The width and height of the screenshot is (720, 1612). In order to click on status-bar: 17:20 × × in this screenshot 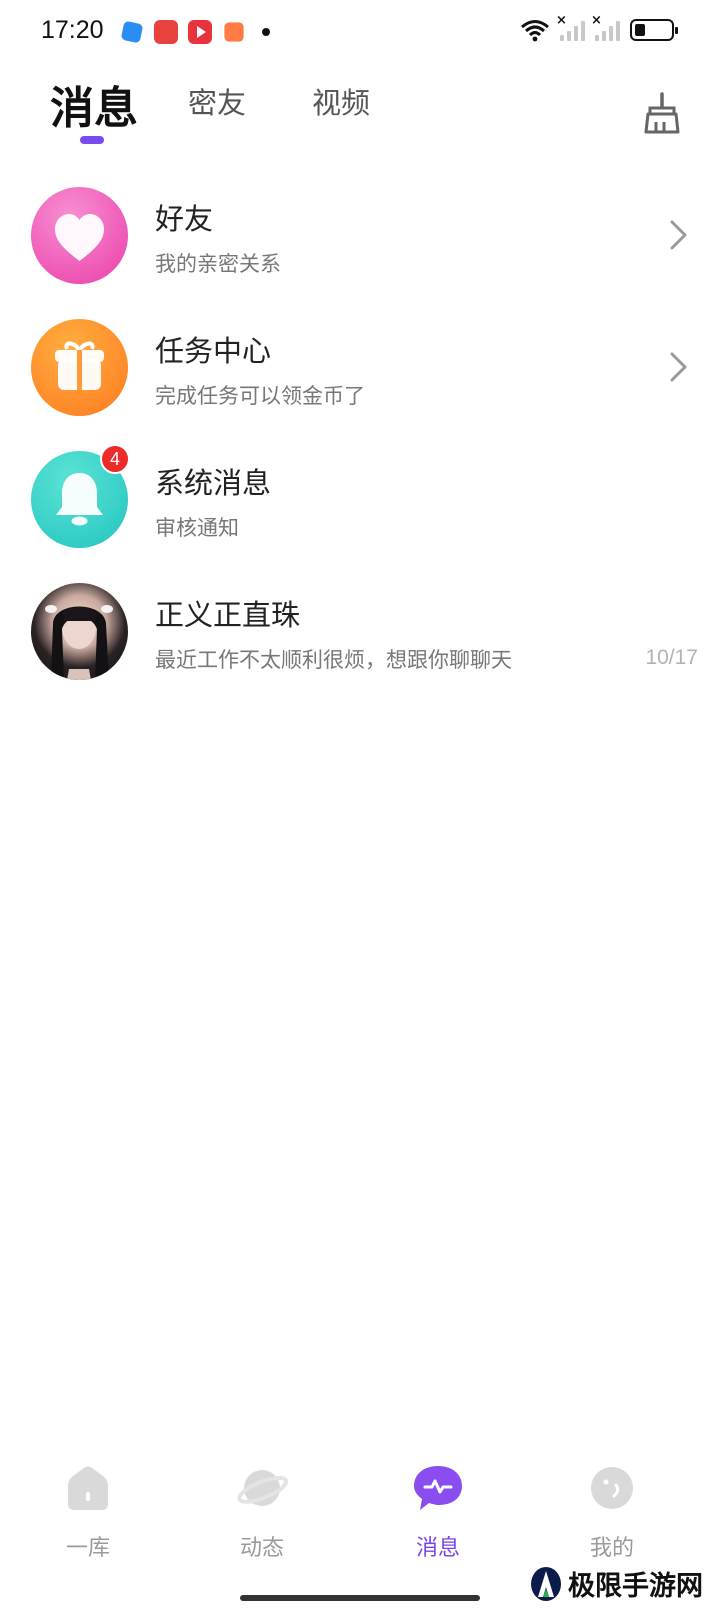, I will do `click(360, 32)`.